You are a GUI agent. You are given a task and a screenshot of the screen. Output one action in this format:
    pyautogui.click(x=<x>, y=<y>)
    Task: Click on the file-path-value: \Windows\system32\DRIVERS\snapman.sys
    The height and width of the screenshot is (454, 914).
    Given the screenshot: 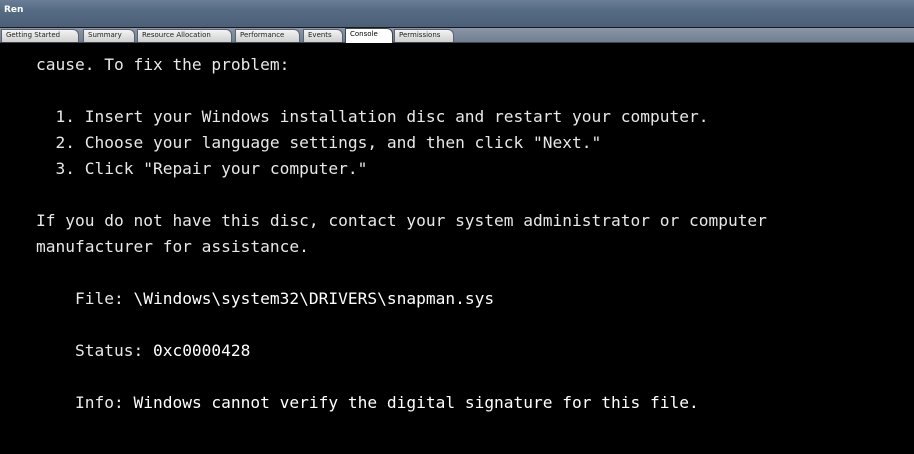 What is the action you would take?
    pyautogui.click(x=314, y=298)
    